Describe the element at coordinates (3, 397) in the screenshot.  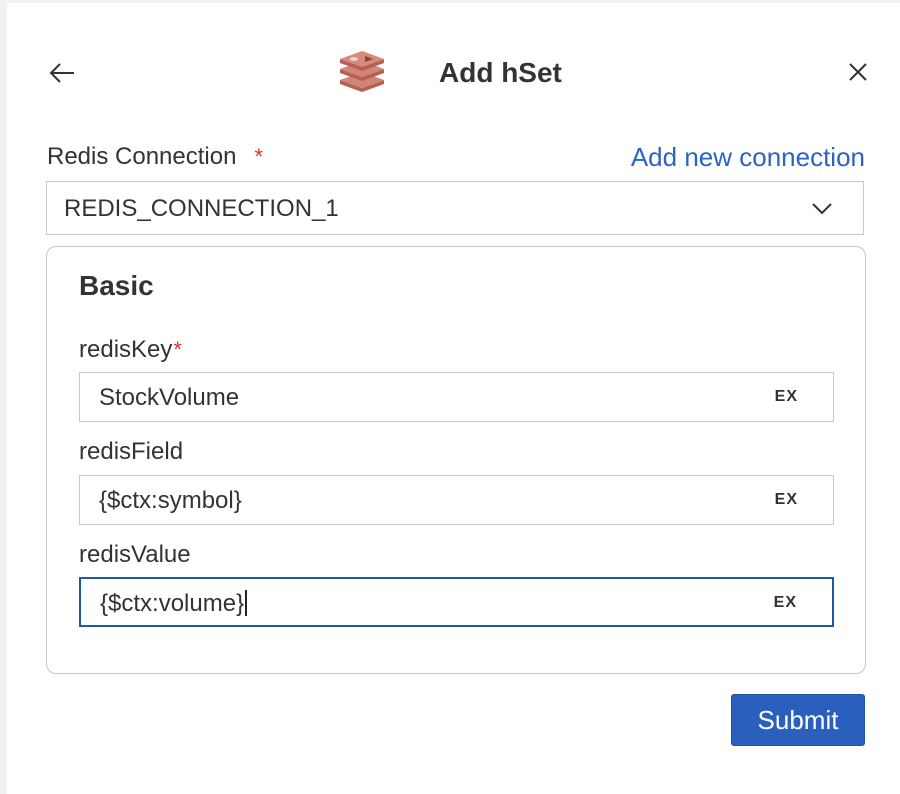
I see `left-edge-strip` at that location.